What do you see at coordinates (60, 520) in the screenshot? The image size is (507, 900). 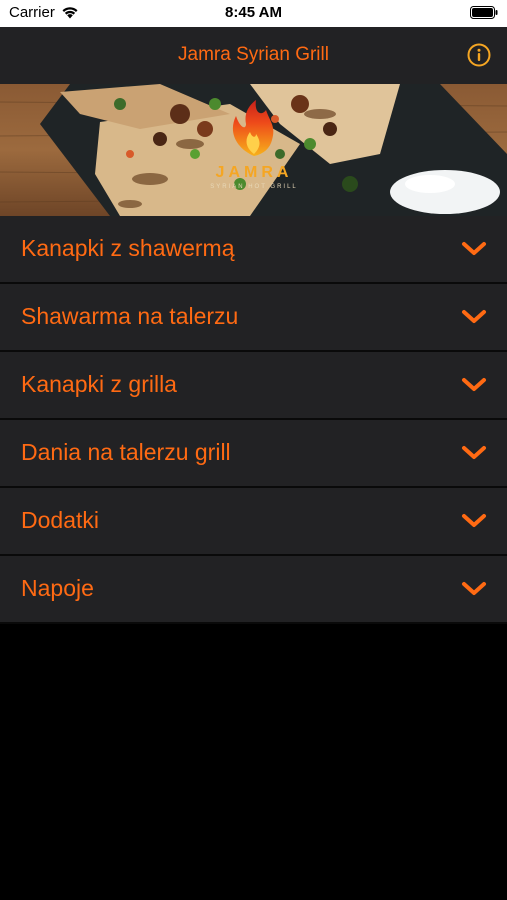 I see `menu-category-label: Dodatki` at bounding box center [60, 520].